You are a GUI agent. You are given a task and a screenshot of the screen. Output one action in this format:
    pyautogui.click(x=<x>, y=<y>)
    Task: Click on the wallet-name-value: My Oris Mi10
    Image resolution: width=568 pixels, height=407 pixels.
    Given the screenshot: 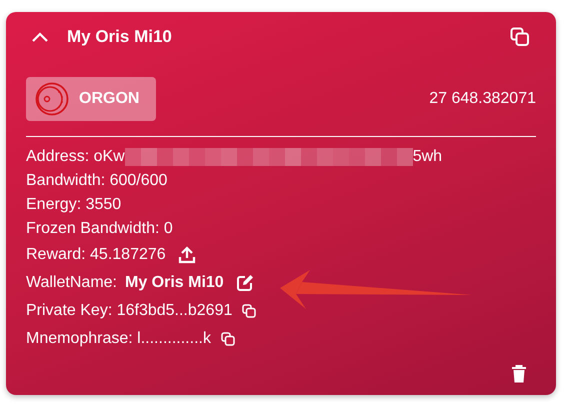 What is the action you would take?
    pyautogui.click(x=174, y=283)
    